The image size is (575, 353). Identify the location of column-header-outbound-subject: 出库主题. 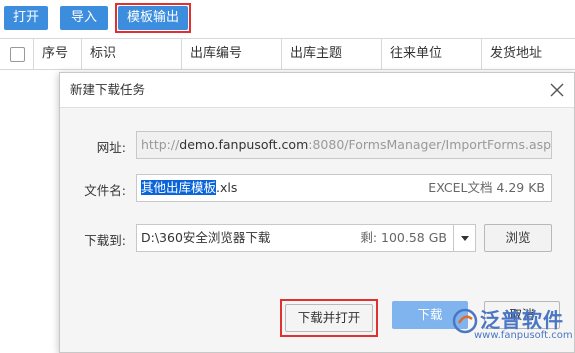
(331, 54).